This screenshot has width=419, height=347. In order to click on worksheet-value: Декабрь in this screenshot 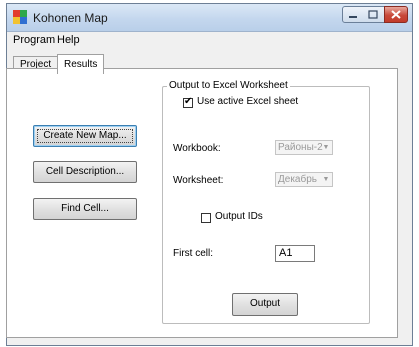, I will do `click(297, 179)`.